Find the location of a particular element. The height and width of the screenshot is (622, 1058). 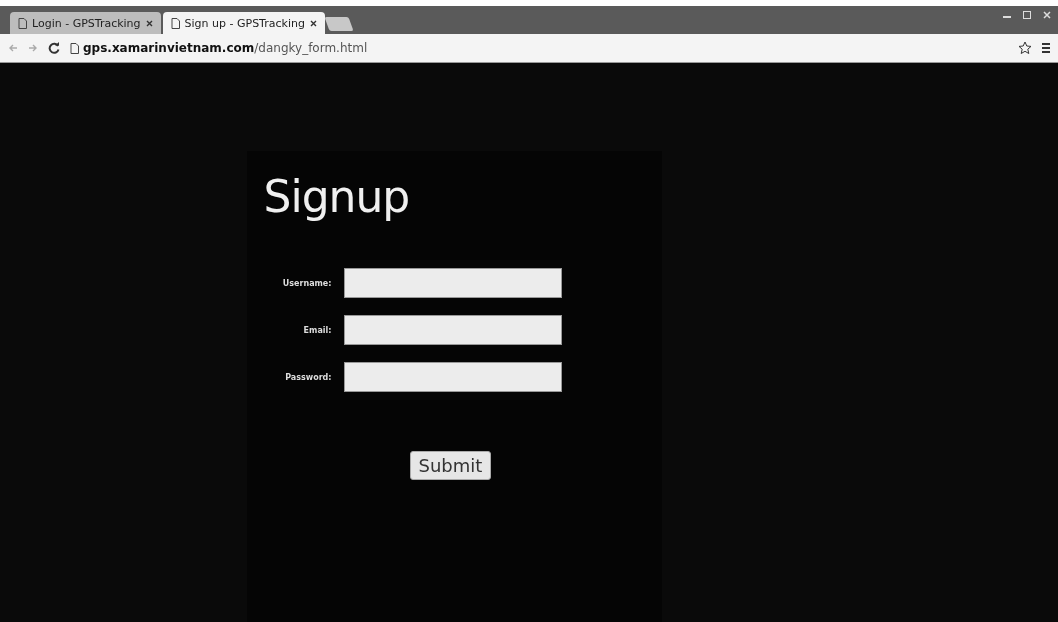

maximize-icon is located at coordinates (1027, 15).